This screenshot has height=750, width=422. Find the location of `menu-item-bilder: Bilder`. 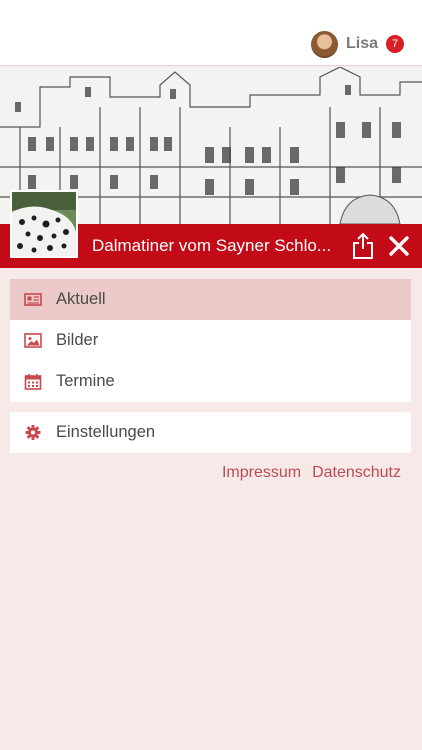

menu-item-bilder: Bilder is located at coordinates (210, 340).